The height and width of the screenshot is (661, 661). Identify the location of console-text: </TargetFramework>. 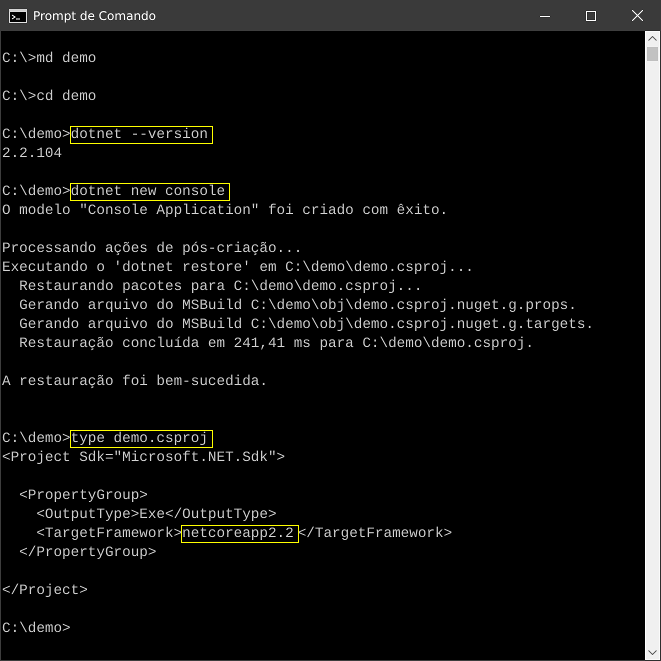
(375, 534).